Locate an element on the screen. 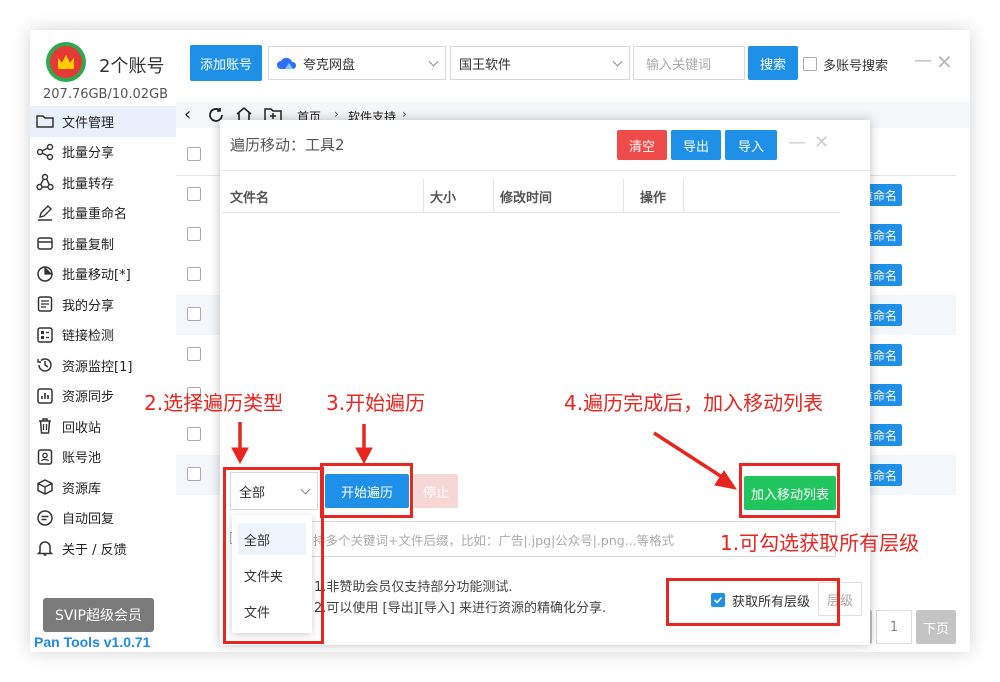 This screenshot has width=1000, height=682. annotation-box-start is located at coordinates (366, 490).